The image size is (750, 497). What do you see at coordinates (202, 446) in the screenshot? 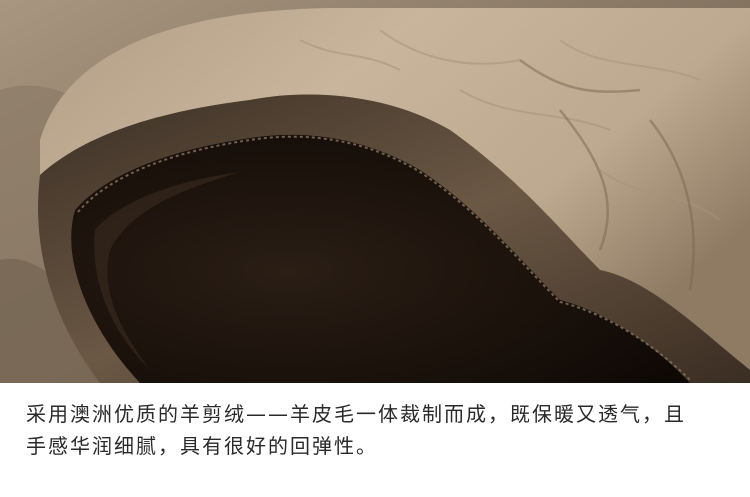
I see `caption-line-2: 手感华润细腻，具有很好的回弹性。` at bounding box center [202, 446].